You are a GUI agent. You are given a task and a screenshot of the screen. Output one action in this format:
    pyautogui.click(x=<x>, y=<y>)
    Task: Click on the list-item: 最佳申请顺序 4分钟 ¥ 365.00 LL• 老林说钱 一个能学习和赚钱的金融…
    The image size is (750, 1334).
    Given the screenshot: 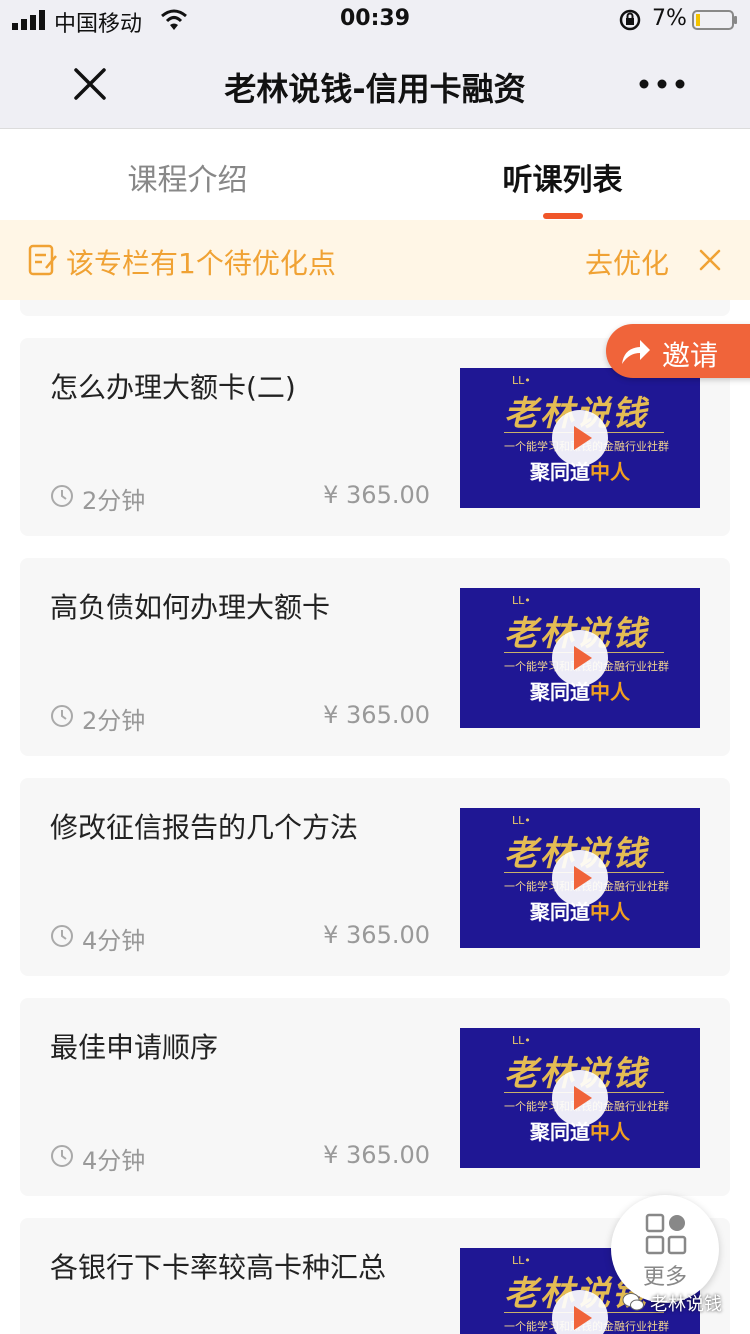 What is the action you would take?
    pyautogui.click(x=375, y=1097)
    